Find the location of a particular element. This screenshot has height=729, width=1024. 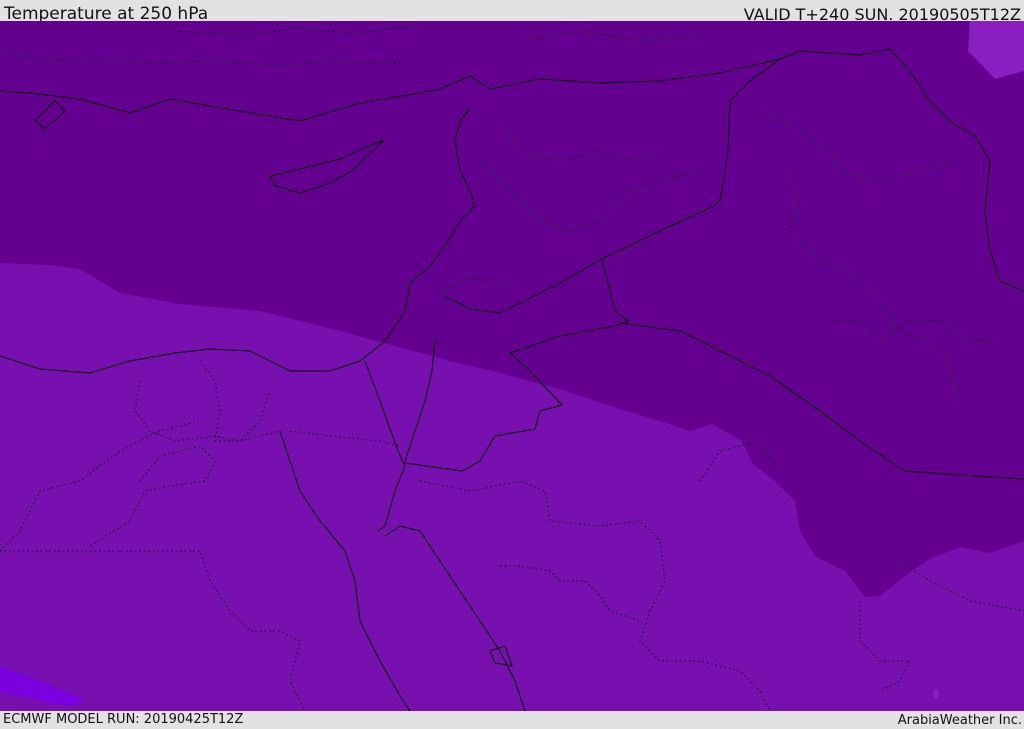

red-sea-spot is located at coordinates (936, 694).